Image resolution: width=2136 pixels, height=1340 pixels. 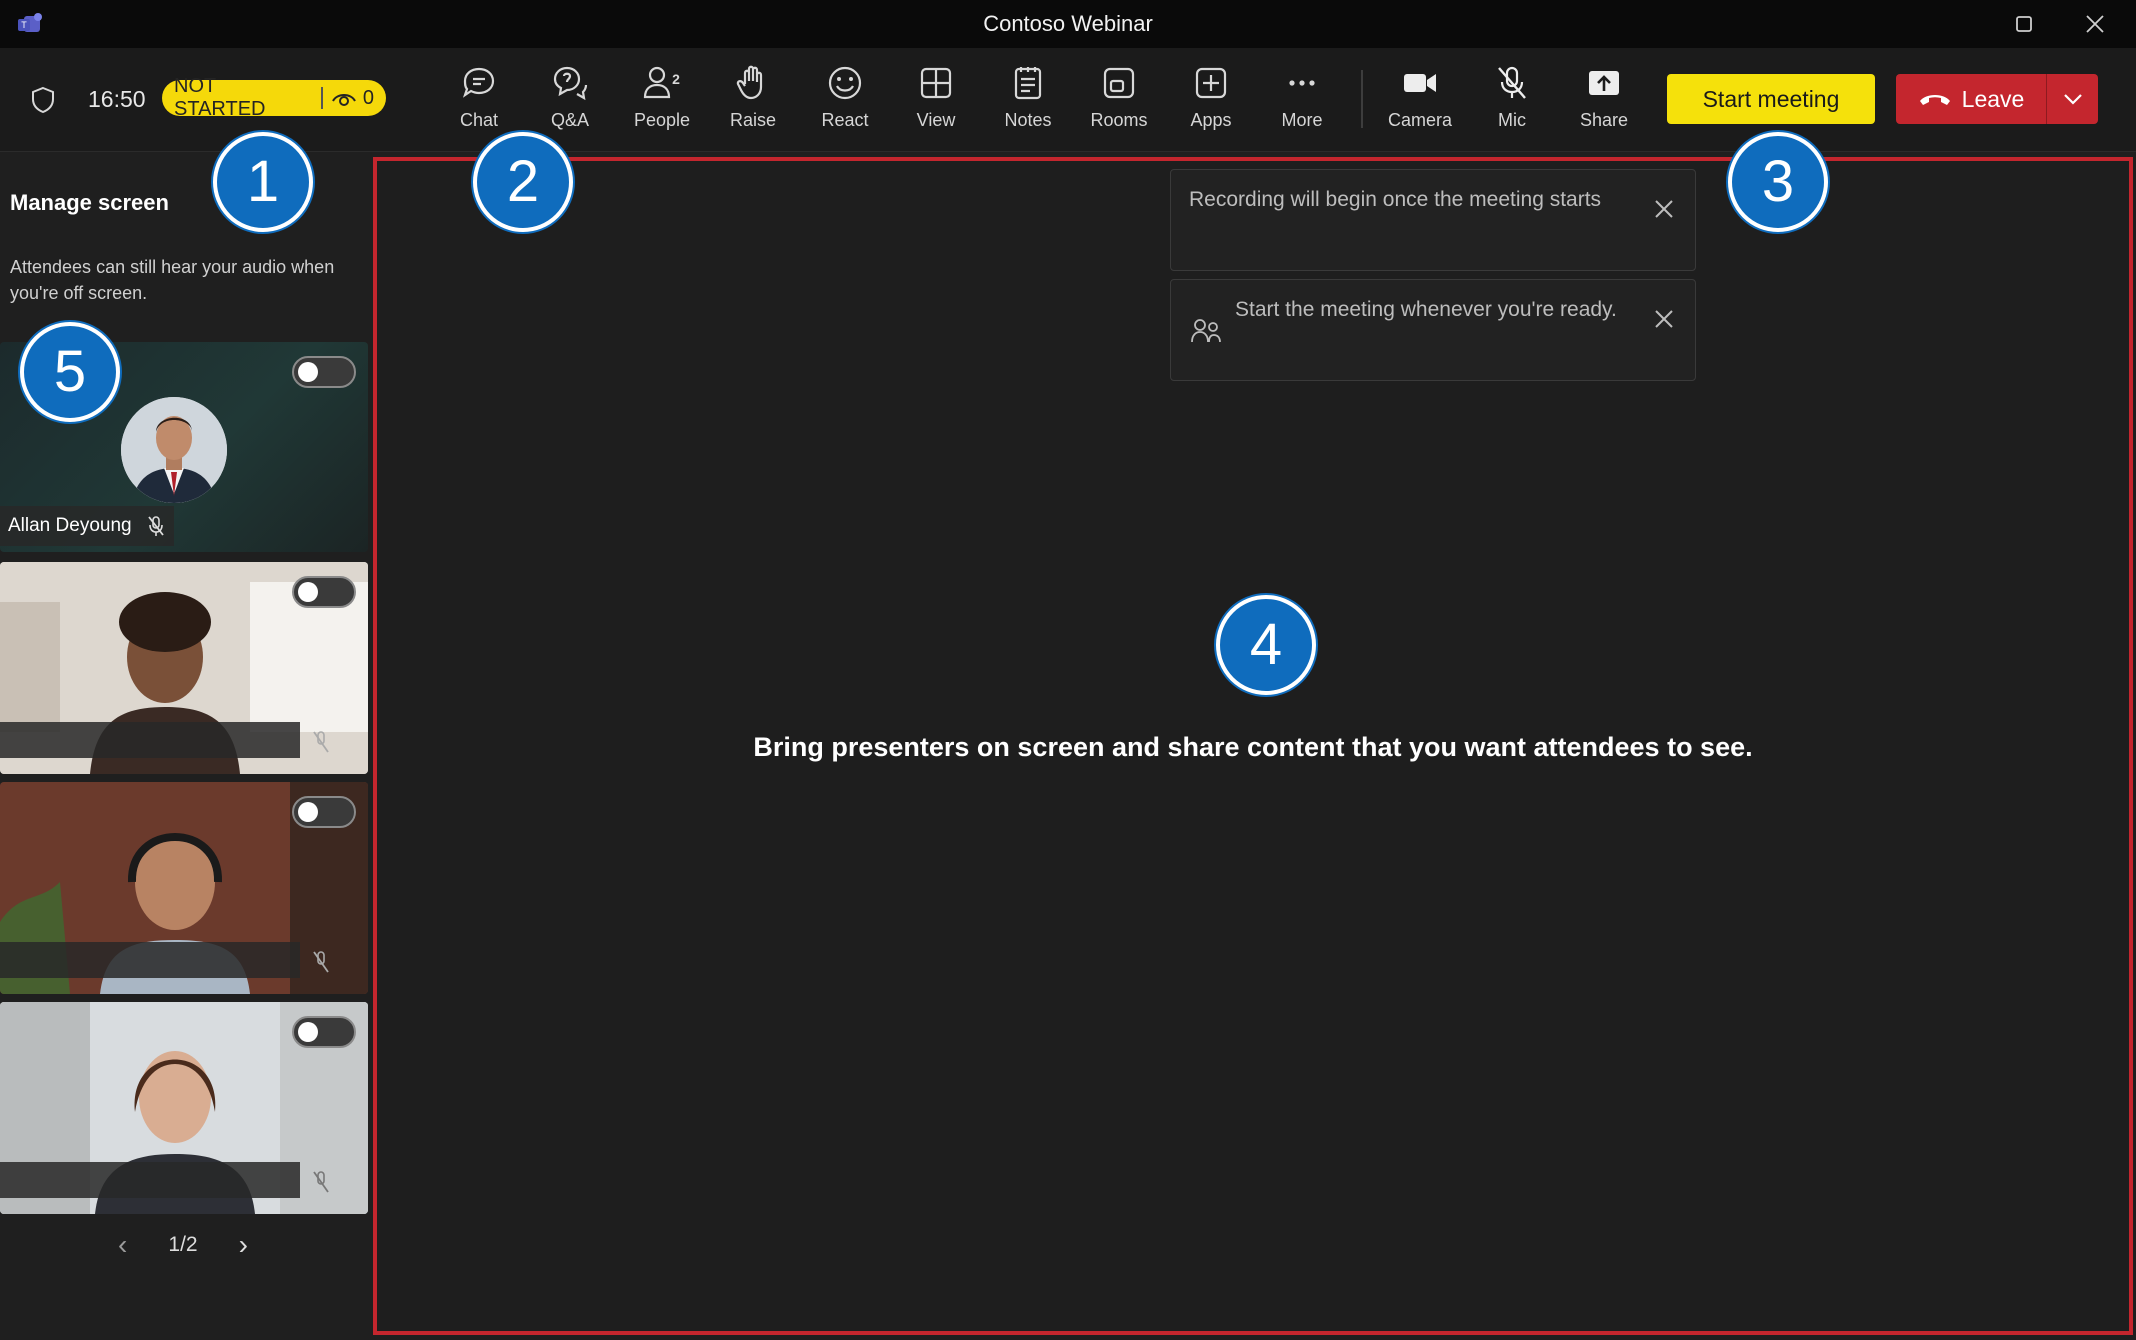 What do you see at coordinates (1604, 120) in the screenshot?
I see `share-label: Share` at bounding box center [1604, 120].